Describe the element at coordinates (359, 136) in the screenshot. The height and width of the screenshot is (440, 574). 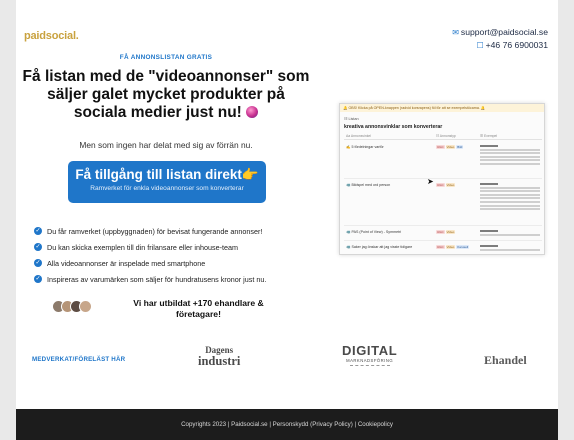
I see `preview-col-1: Aa Annonsvinkel` at that location.